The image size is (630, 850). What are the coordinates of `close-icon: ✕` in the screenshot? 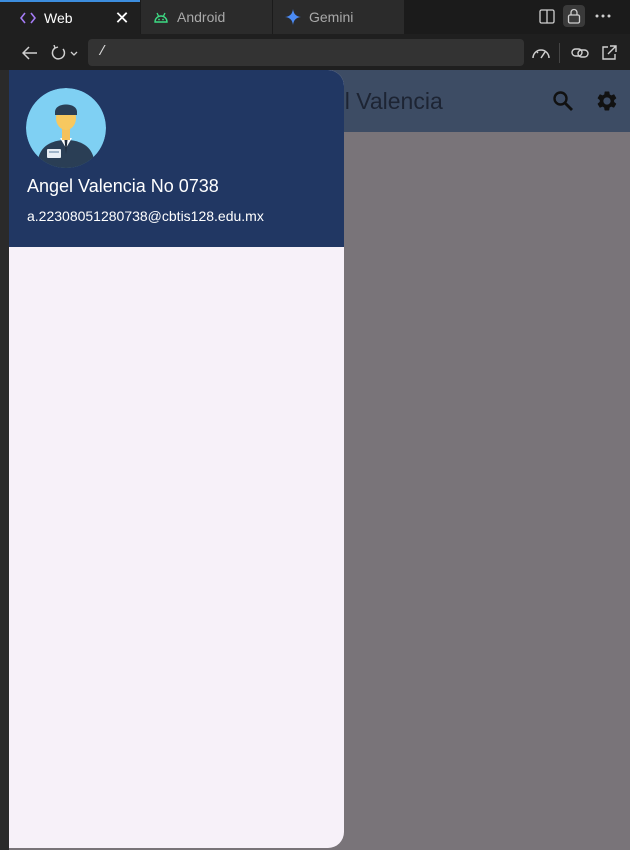 It's located at (122, 18).